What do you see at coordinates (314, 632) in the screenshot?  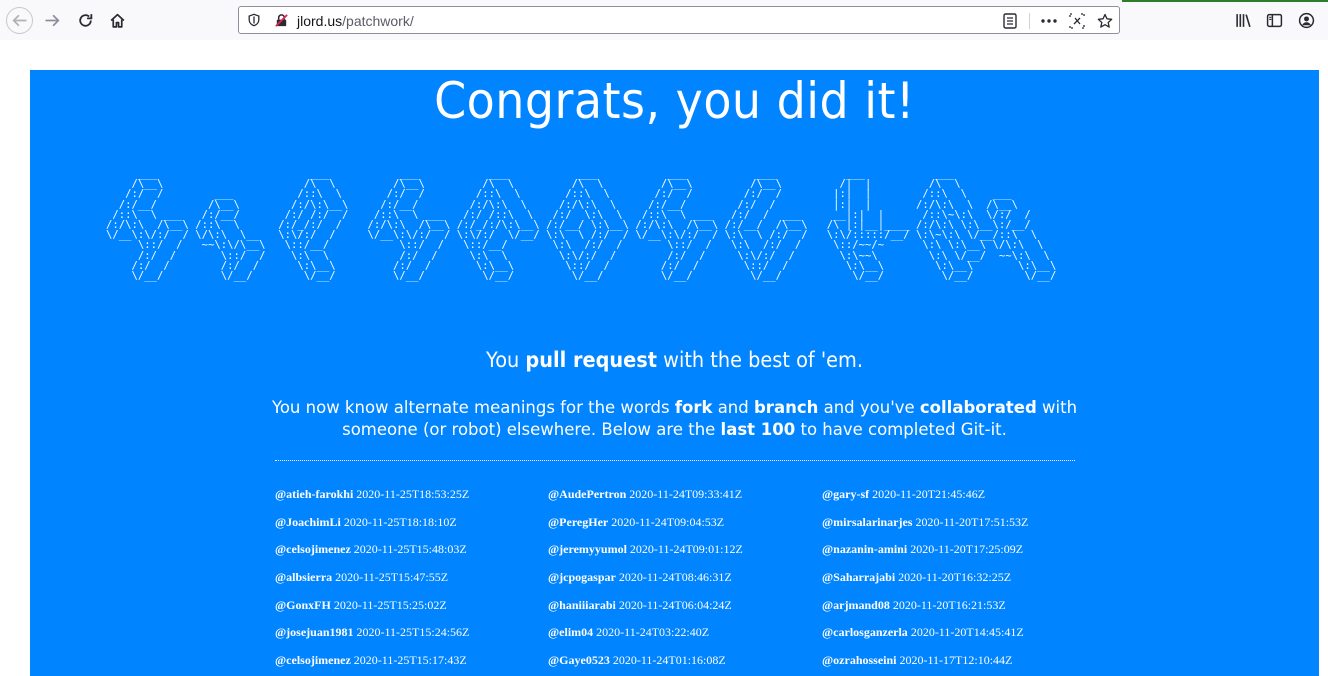 I see `username-link: @josejuan1981` at bounding box center [314, 632].